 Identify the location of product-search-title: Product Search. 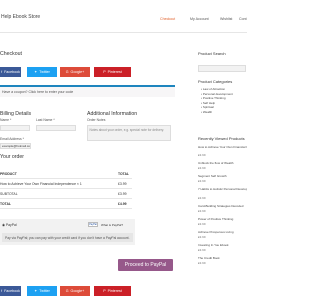
(212, 53).